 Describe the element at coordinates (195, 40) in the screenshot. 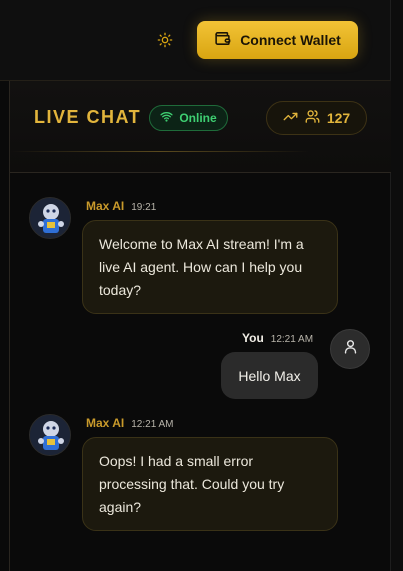

I see `top-bar: Connect Wallet` at that location.